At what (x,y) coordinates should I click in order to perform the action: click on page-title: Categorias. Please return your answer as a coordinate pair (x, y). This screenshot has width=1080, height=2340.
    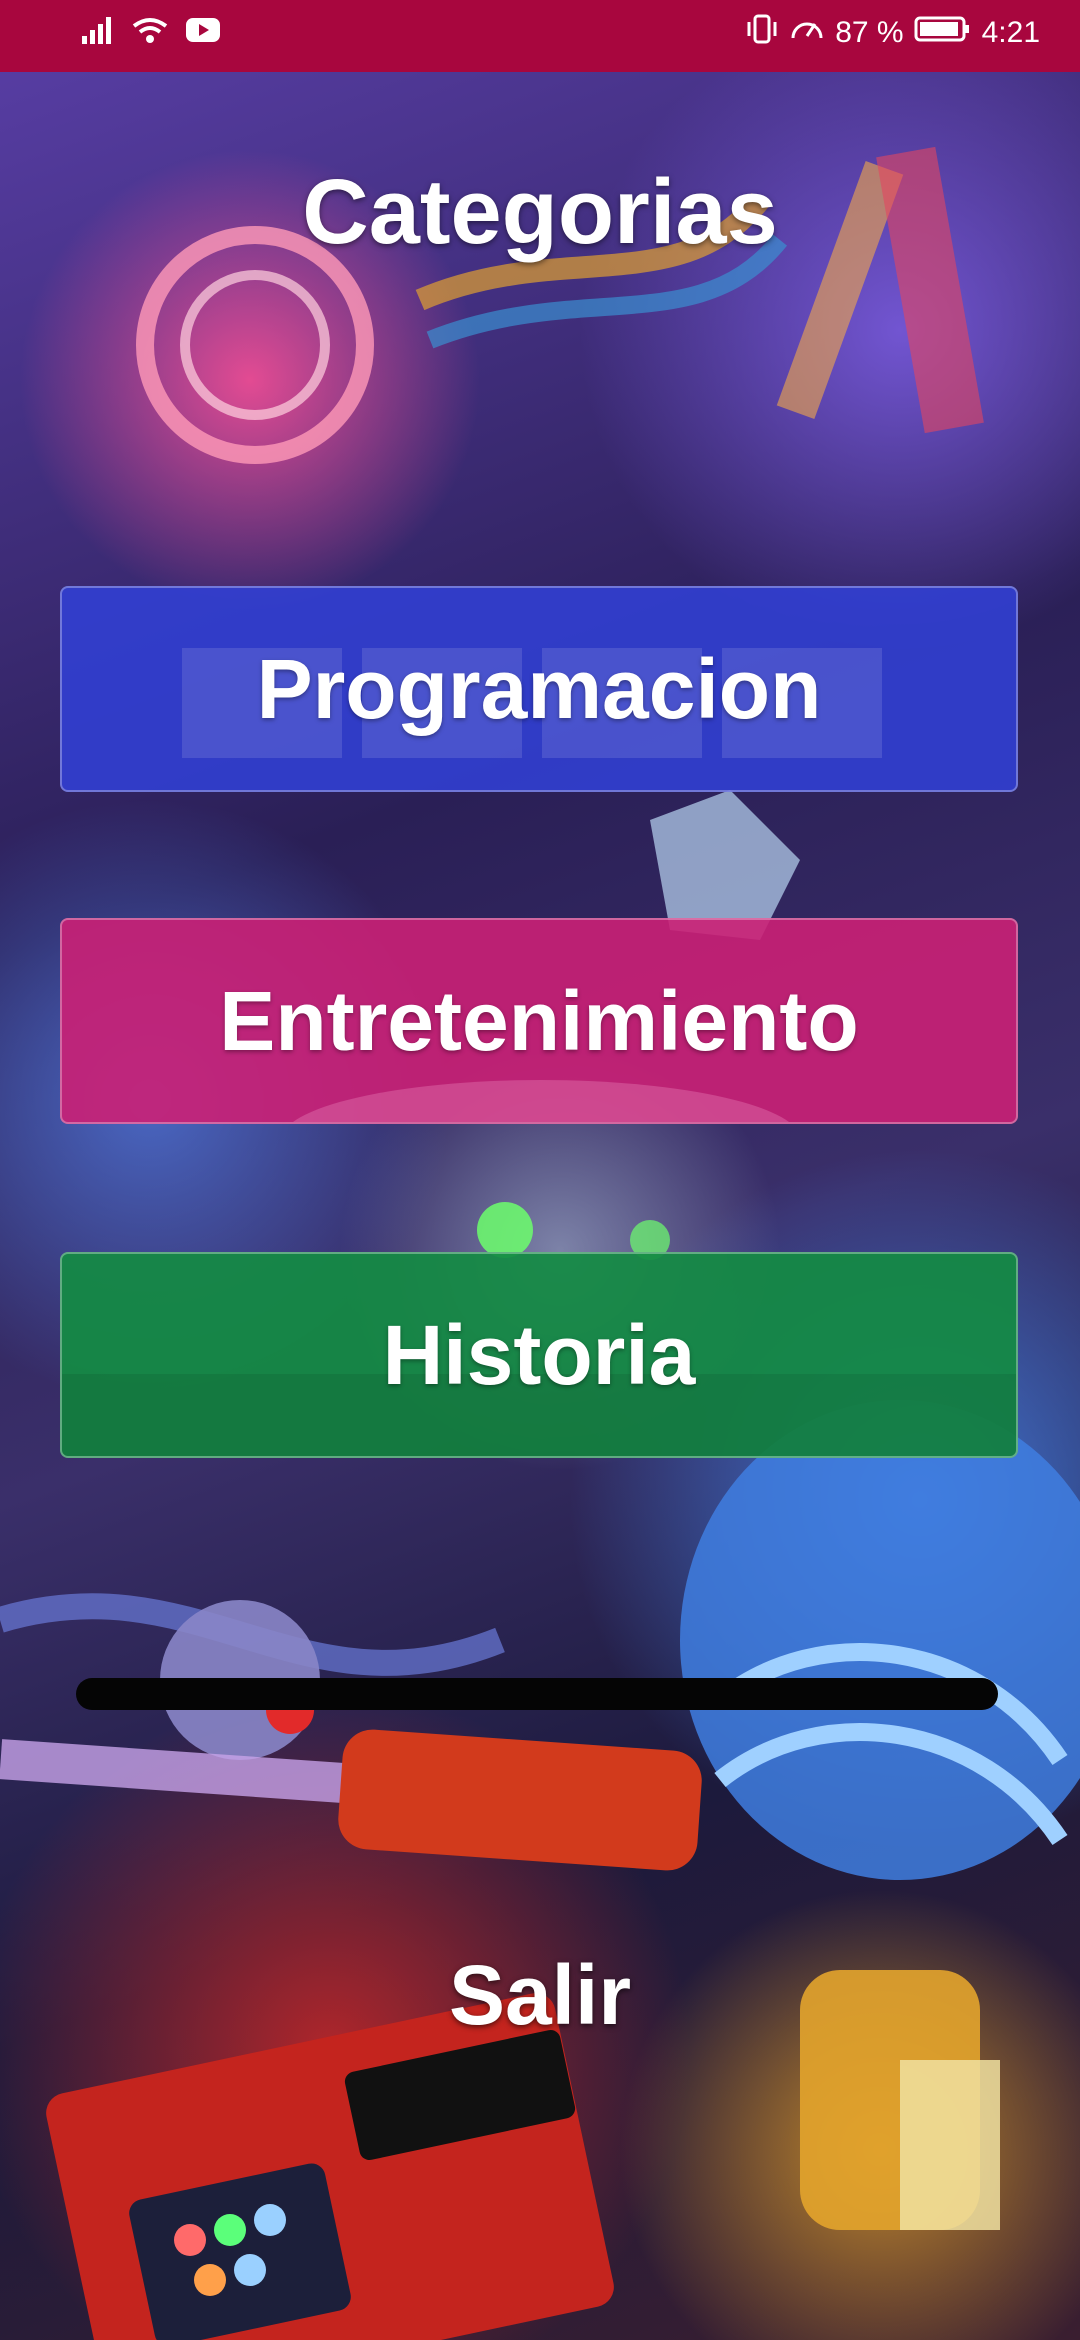
    Looking at the image, I should click on (540, 212).